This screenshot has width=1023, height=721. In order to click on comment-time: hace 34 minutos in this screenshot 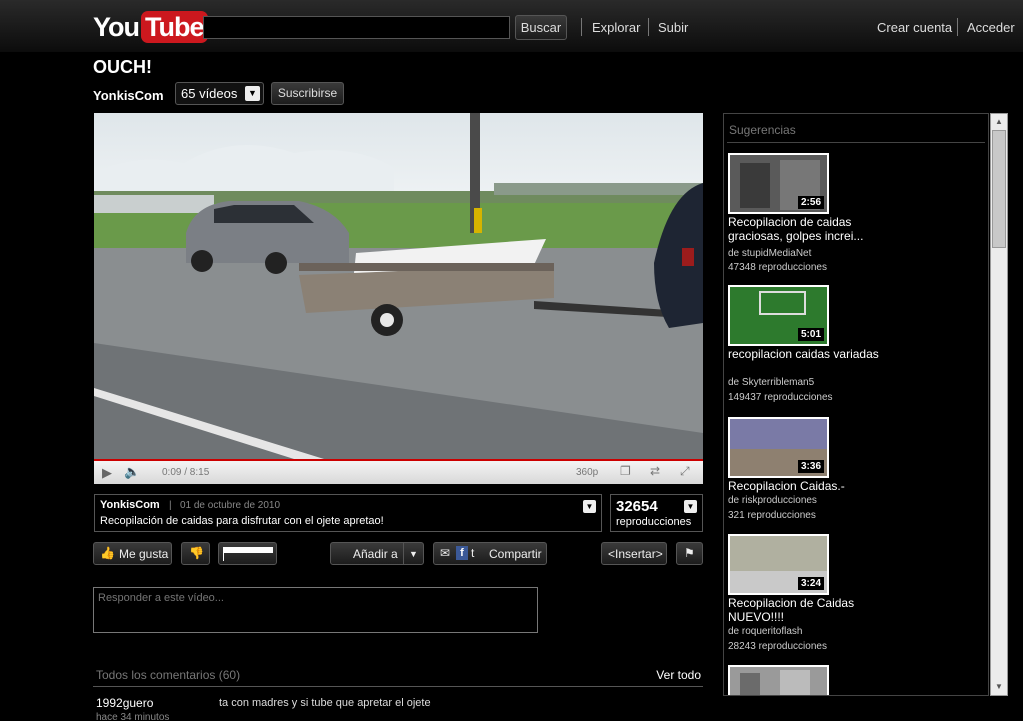, I will do `click(133, 716)`.